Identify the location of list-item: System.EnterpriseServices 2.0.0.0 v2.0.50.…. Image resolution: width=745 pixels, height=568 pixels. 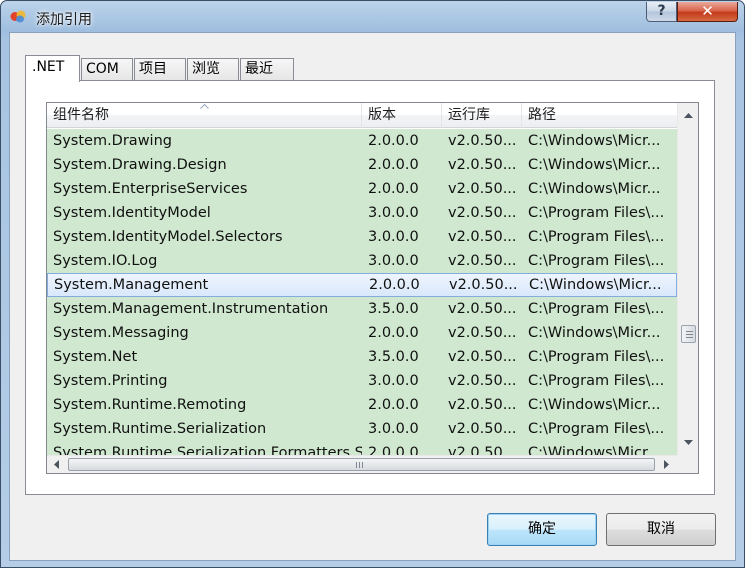
(362, 189).